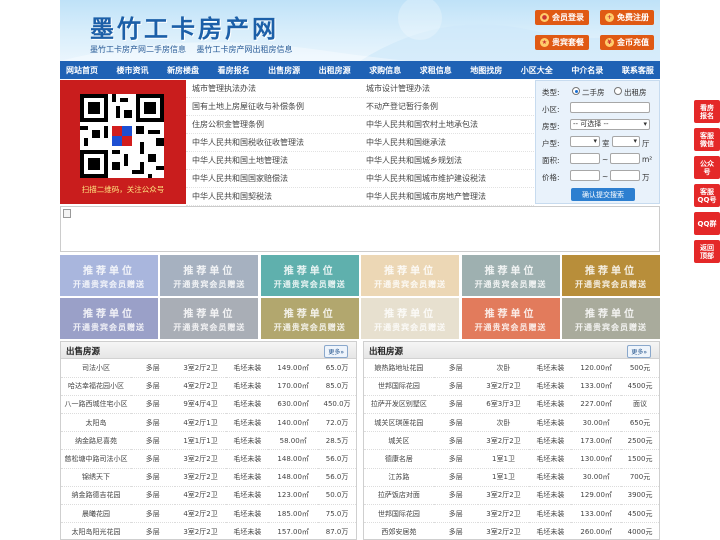 The width and height of the screenshot is (720, 540). What do you see at coordinates (399, 441) in the screenshot?
I see `table-cell: 城关区` at bounding box center [399, 441].